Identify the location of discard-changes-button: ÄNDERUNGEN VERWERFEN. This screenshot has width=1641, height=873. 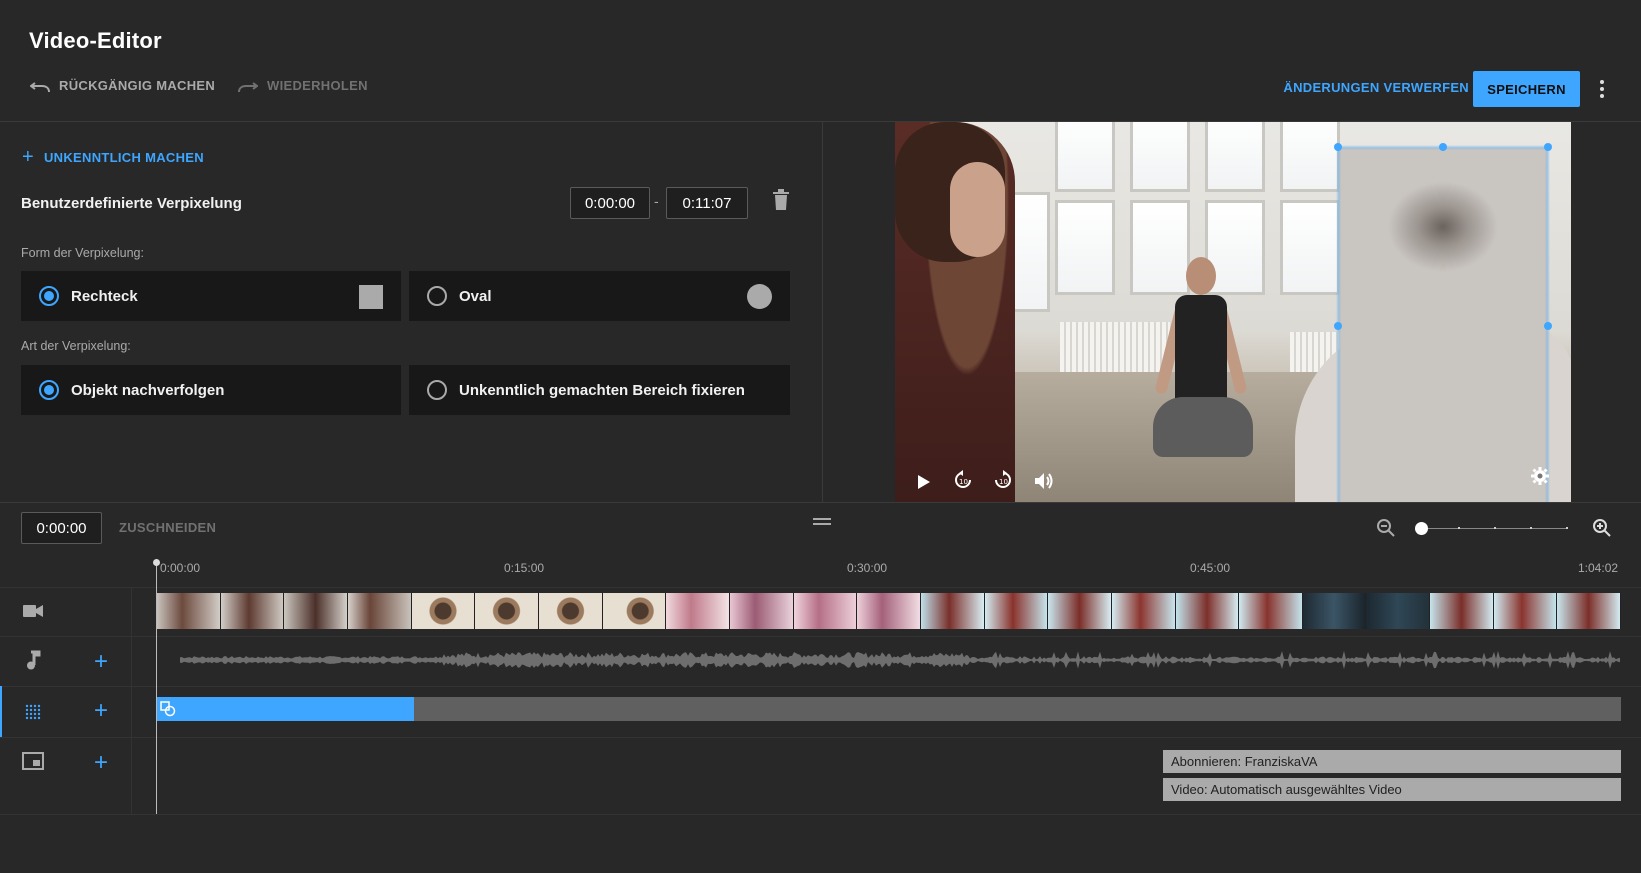
(1376, 87).